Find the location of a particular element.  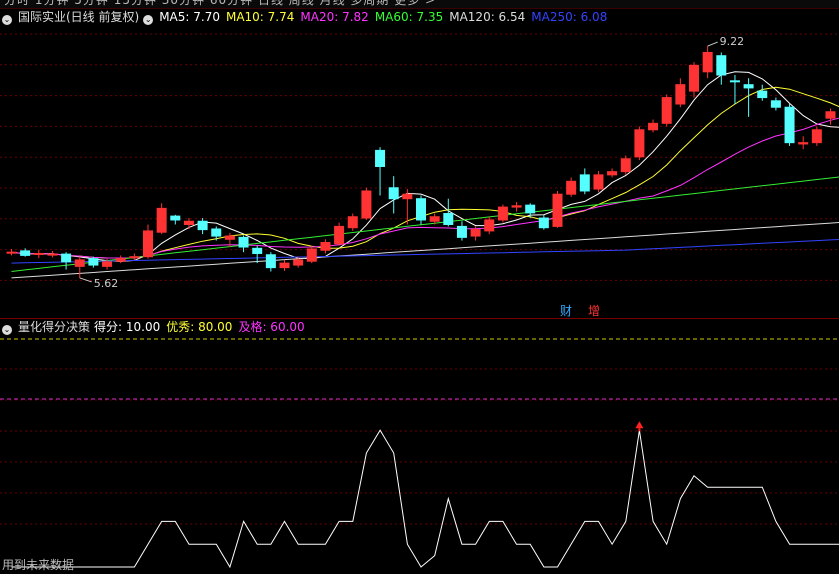

finance-badge: 财 is located at coordinates (566, 311).